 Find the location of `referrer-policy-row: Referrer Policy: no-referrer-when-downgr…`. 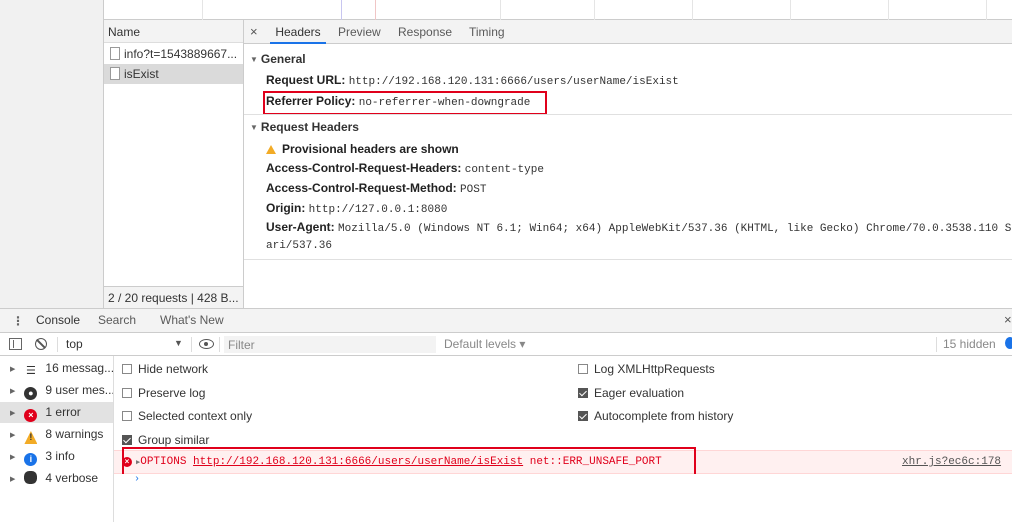

referrer-policy-row: Referrer Policy: no-referrer-when-downgr… is located at coordinates (398, 101).